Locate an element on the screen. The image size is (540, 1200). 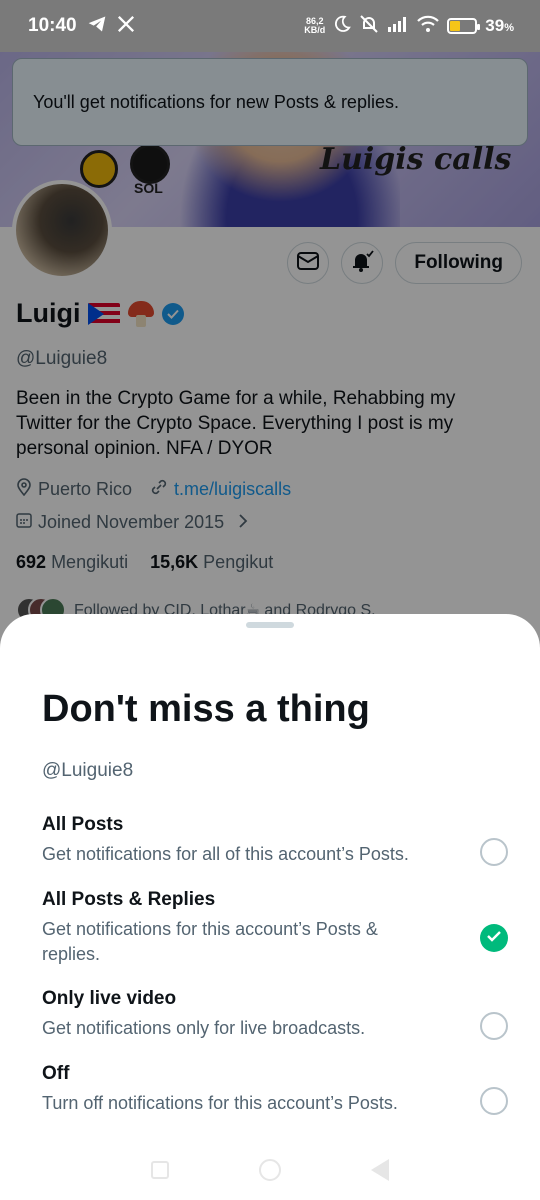
battery-level-fill is located at coordinates (455, 26).